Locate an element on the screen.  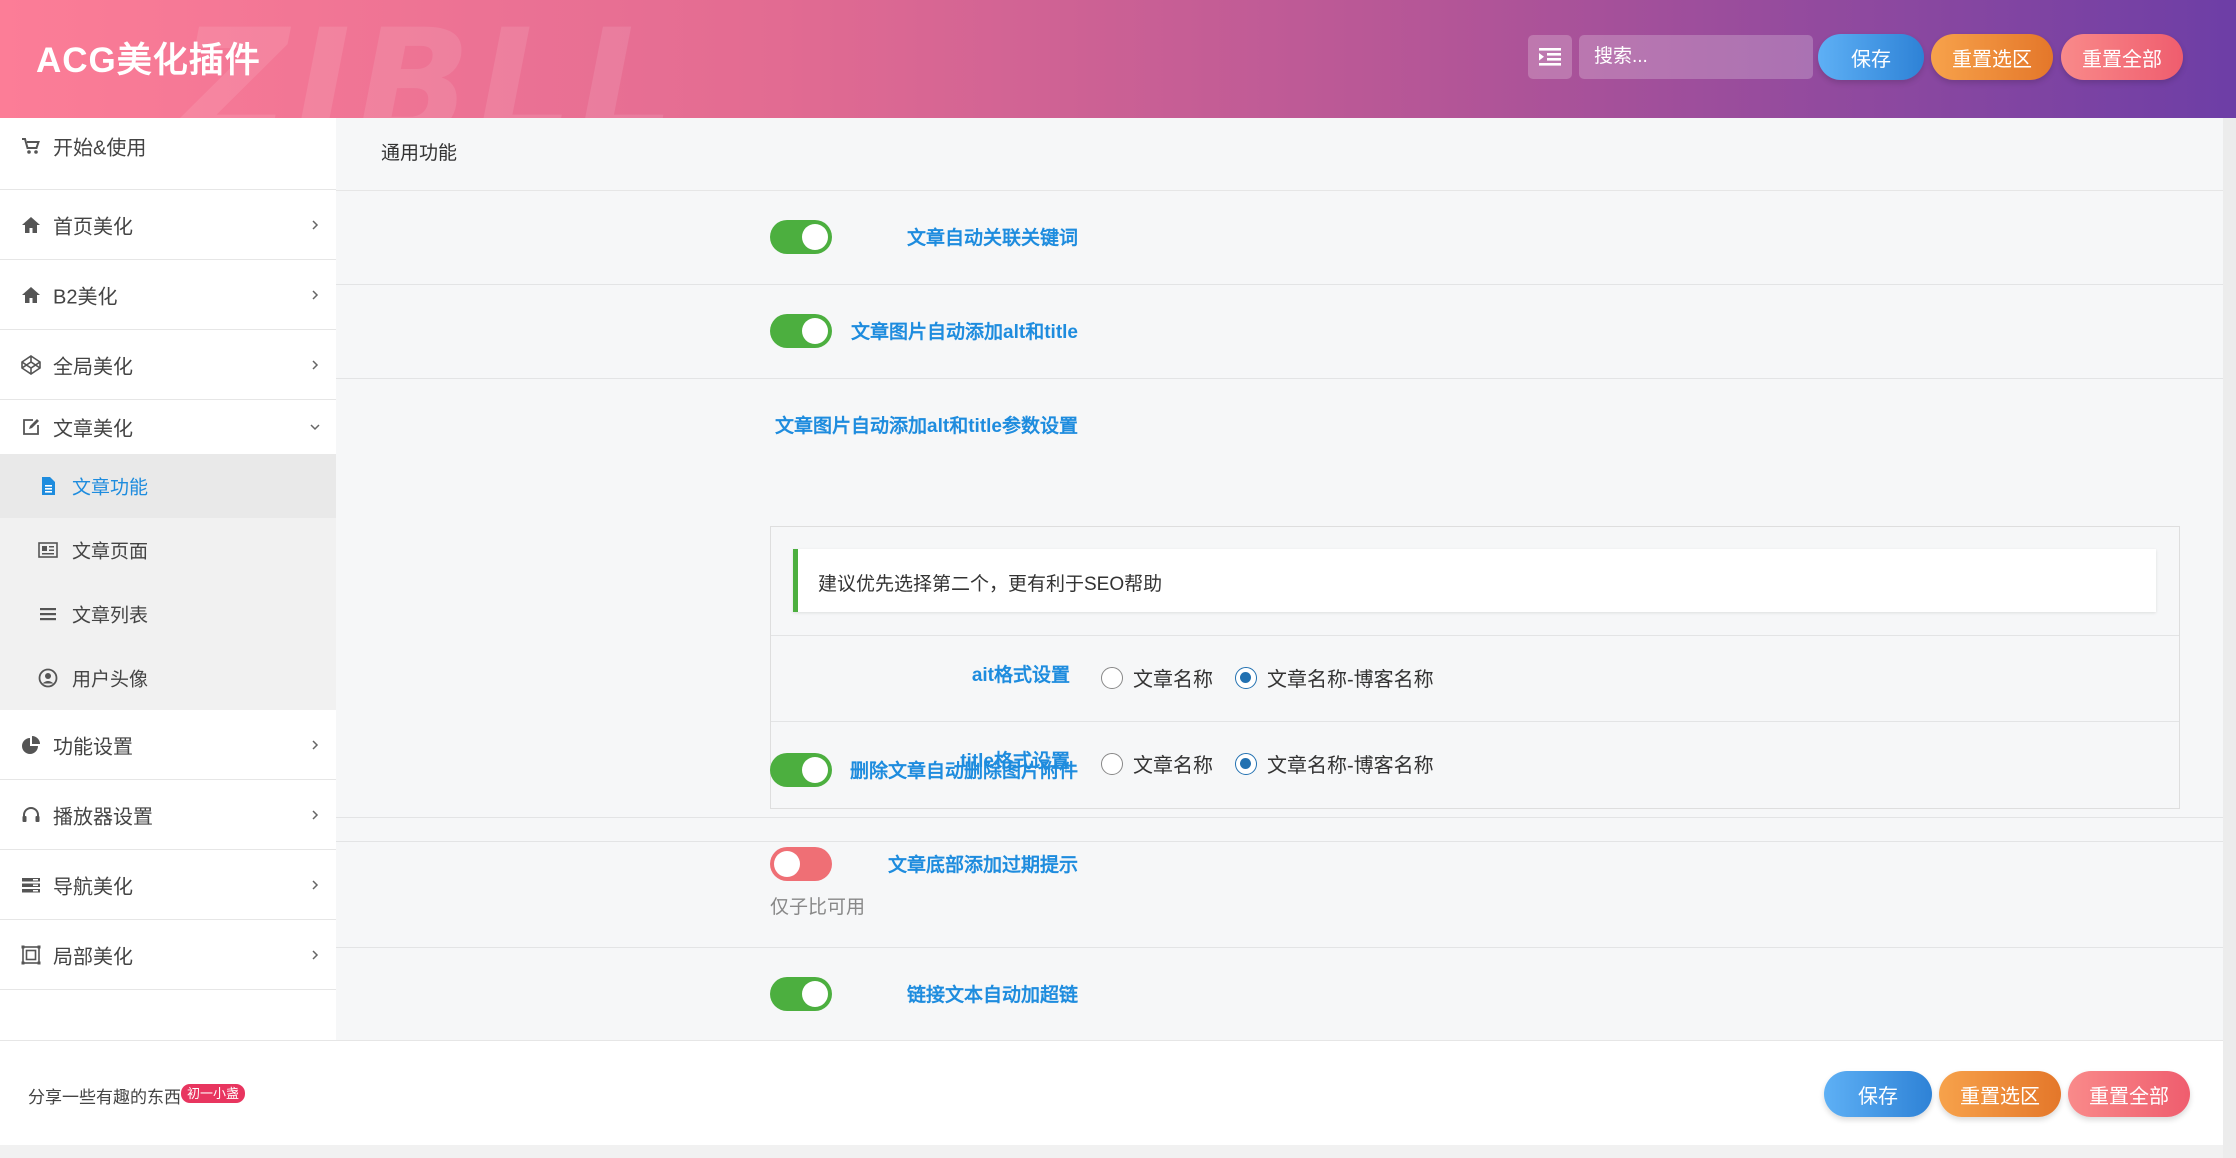
menu-indent-icon is located at coordinates (1550, 57).